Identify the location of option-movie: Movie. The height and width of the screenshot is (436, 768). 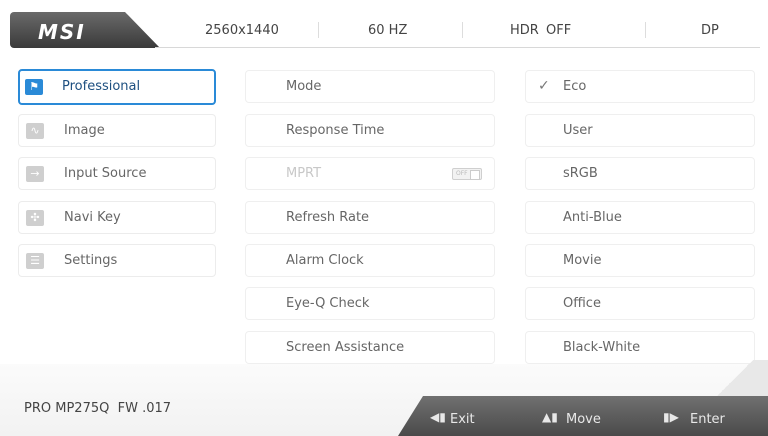
(640, 260).